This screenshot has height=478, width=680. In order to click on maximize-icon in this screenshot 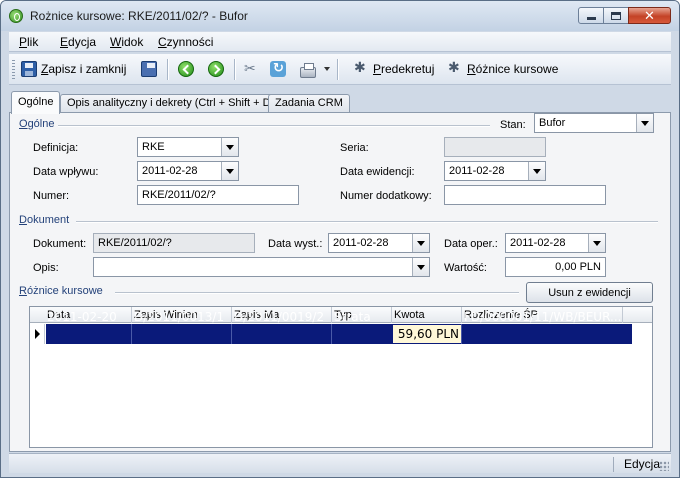, I will do `click(616, 15)`.